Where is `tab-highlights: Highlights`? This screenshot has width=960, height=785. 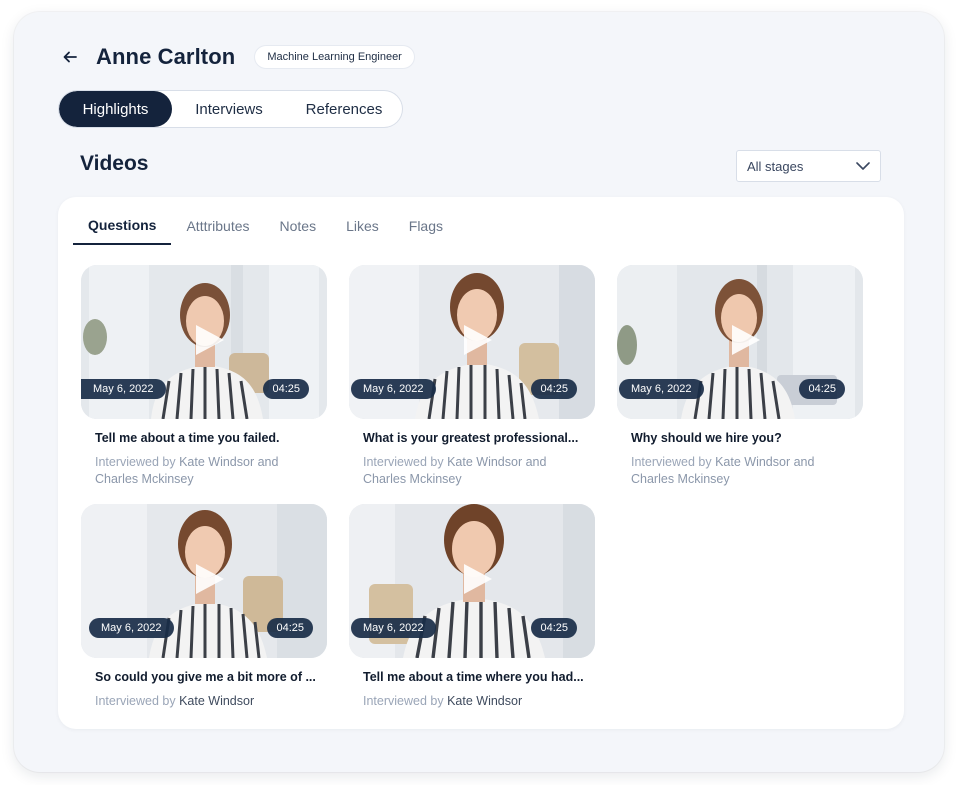
tab-highlights: Highlights is located at coordinates (115, 109).